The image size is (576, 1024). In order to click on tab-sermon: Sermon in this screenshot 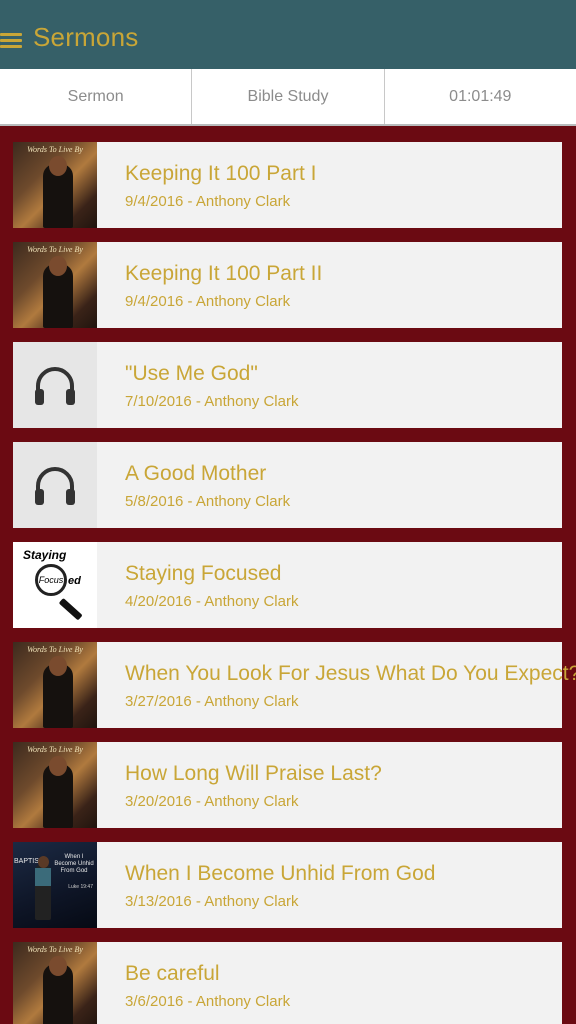, I will do `click(96, 96)`.